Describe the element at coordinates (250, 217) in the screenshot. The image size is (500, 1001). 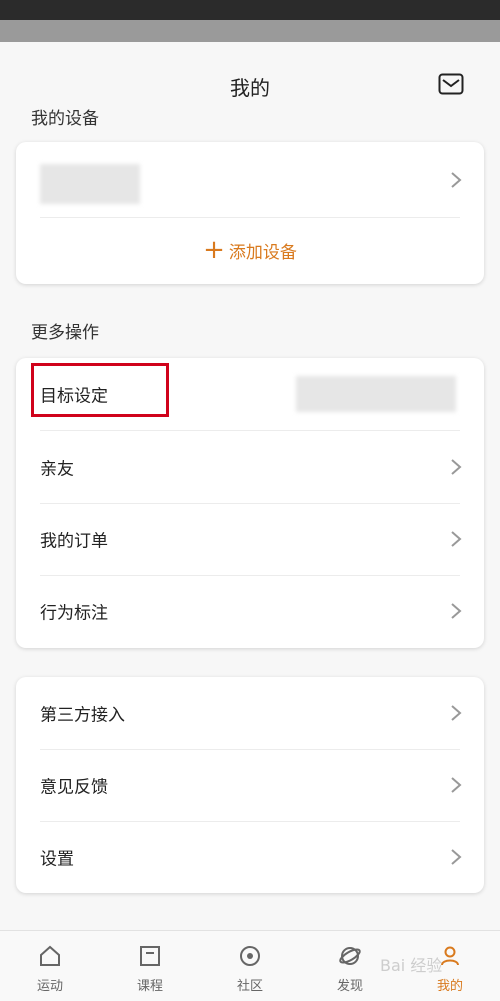
I see `divider` at that location.